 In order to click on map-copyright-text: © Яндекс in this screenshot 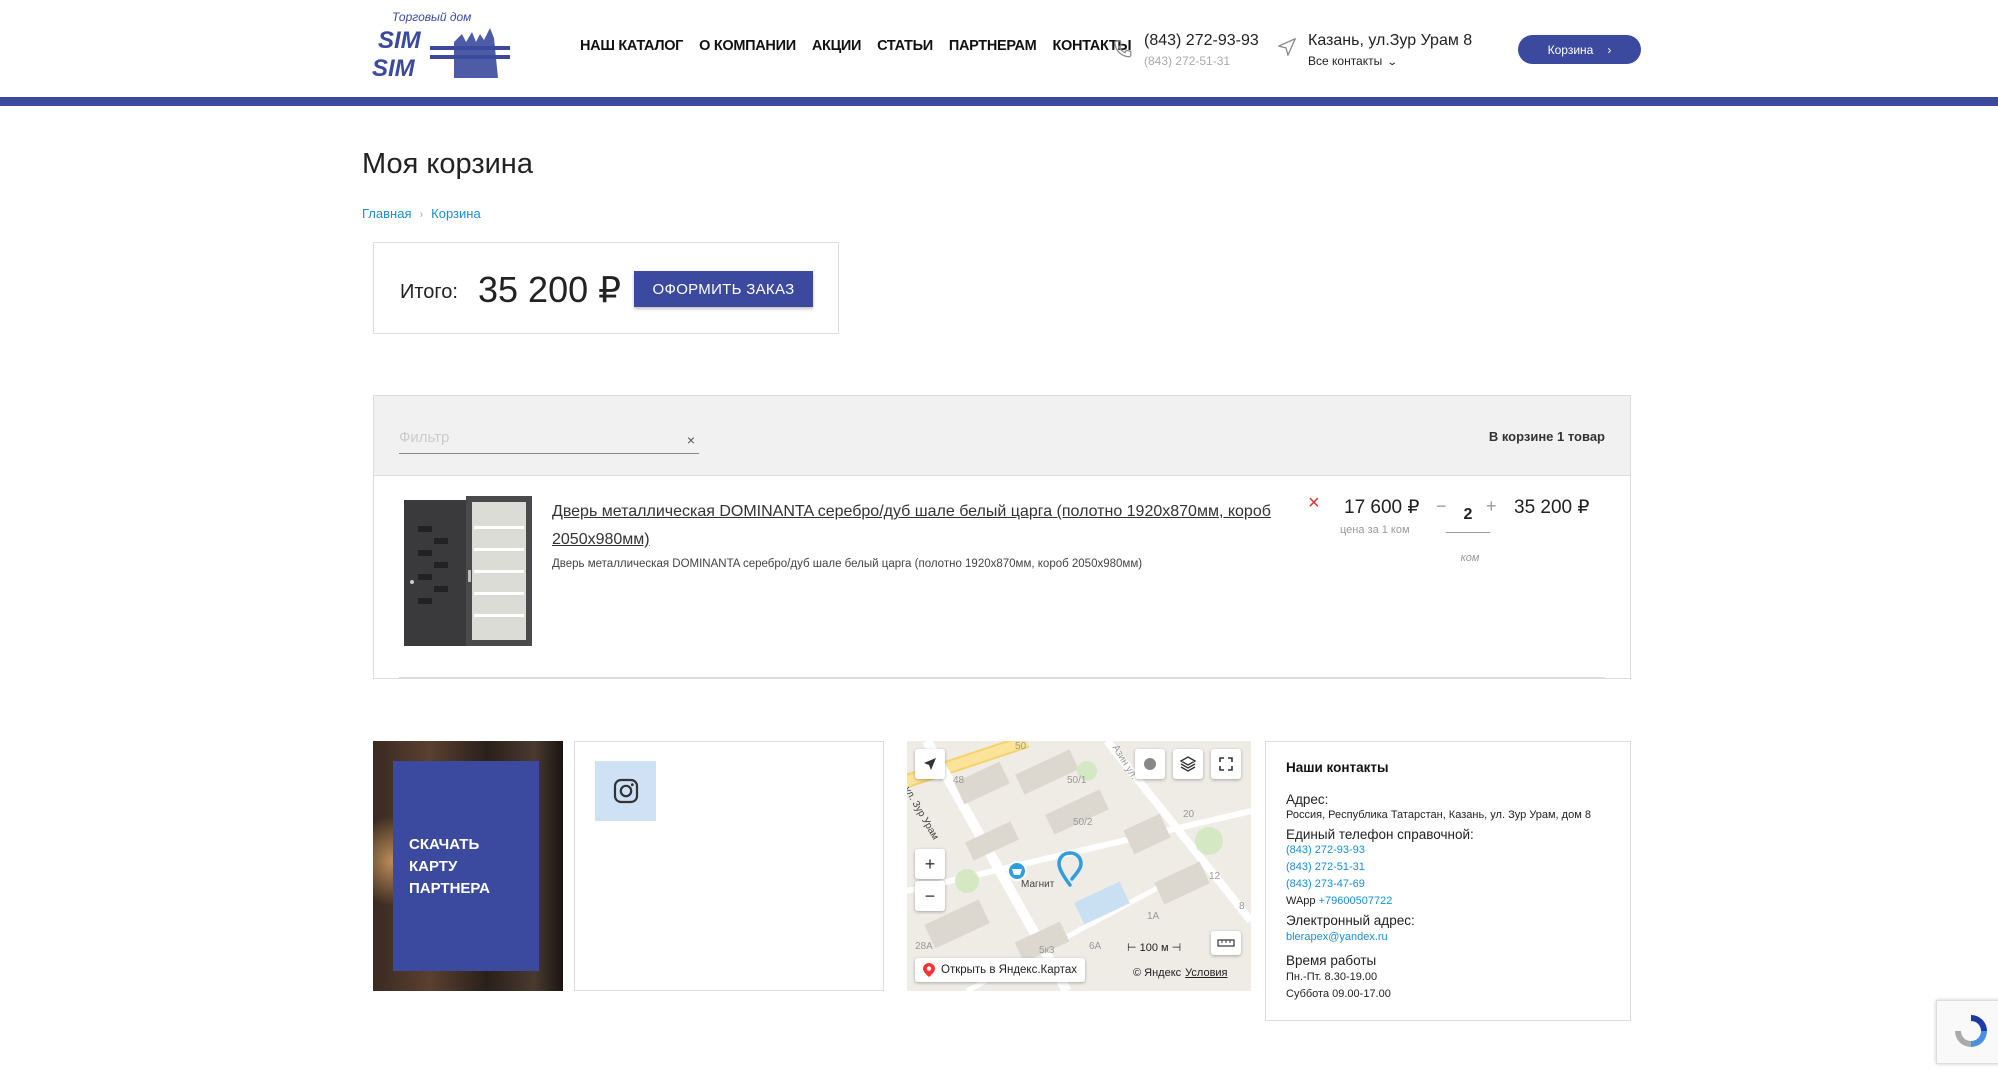, I will do `click(1157, 973)`.